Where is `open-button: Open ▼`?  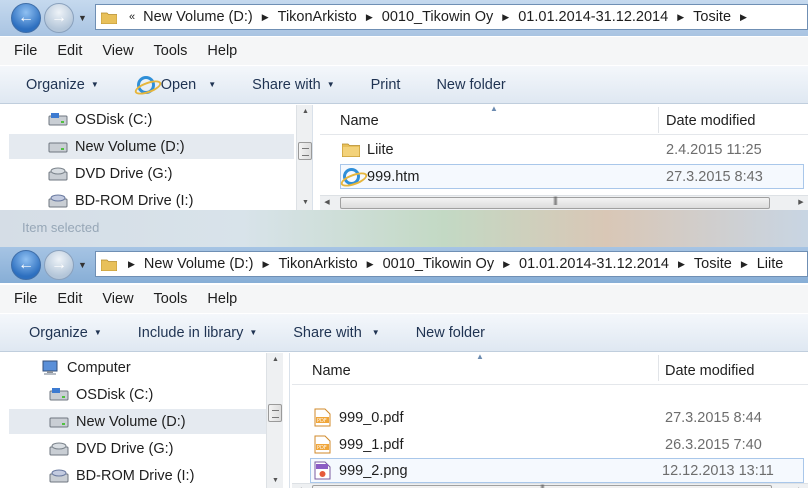 open-button: Open ▼ is located at coordinates (176, 84).